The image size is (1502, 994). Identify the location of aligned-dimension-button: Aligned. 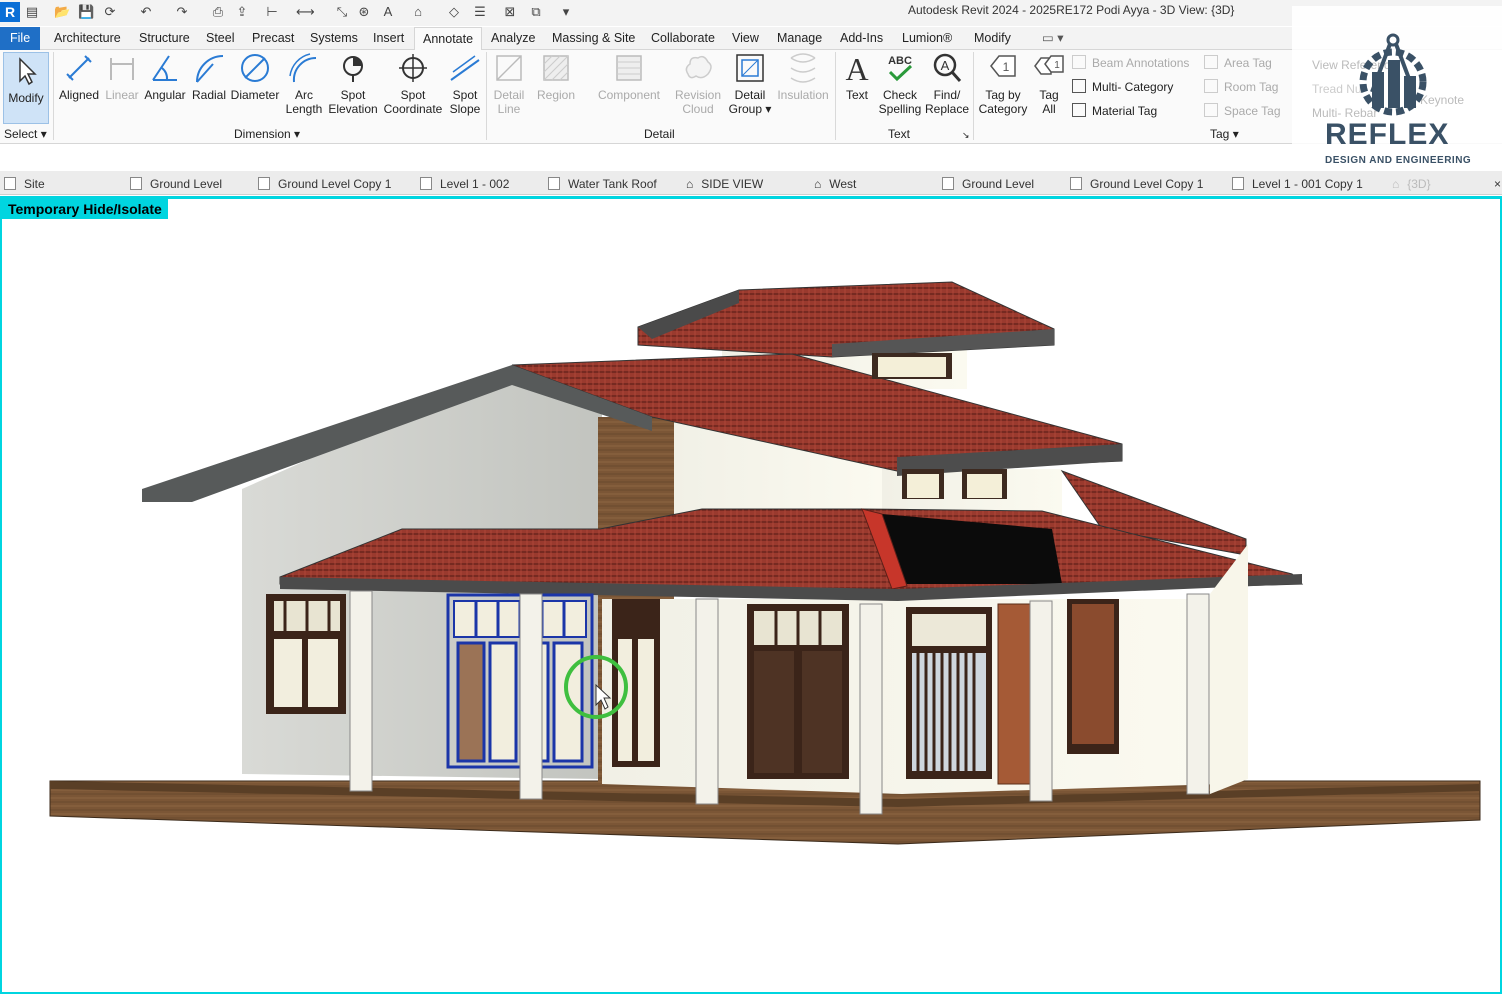
(79, 77).